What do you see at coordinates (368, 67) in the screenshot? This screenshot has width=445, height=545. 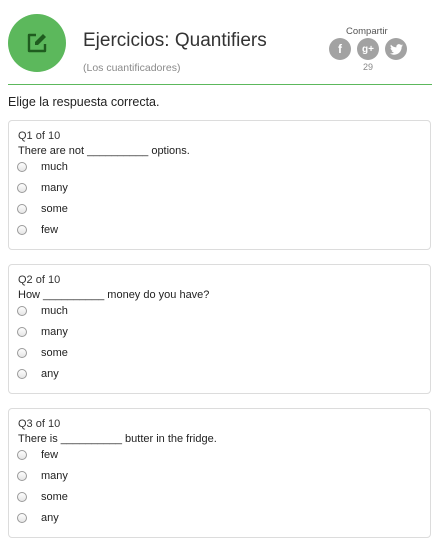 I see `share-count: 29` at bounding box center [368, 67].